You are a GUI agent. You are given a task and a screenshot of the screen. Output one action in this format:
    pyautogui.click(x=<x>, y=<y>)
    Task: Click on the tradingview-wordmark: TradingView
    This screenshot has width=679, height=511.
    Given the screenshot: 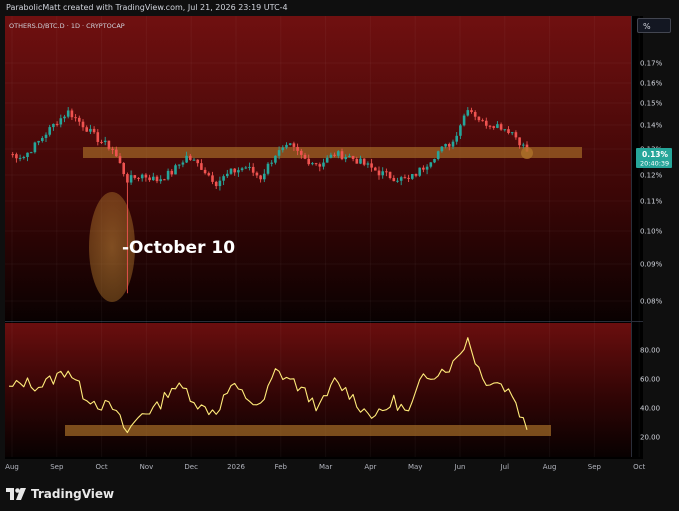 What is the action you would take?
    pyautogui.click(x=73, y=494)
    